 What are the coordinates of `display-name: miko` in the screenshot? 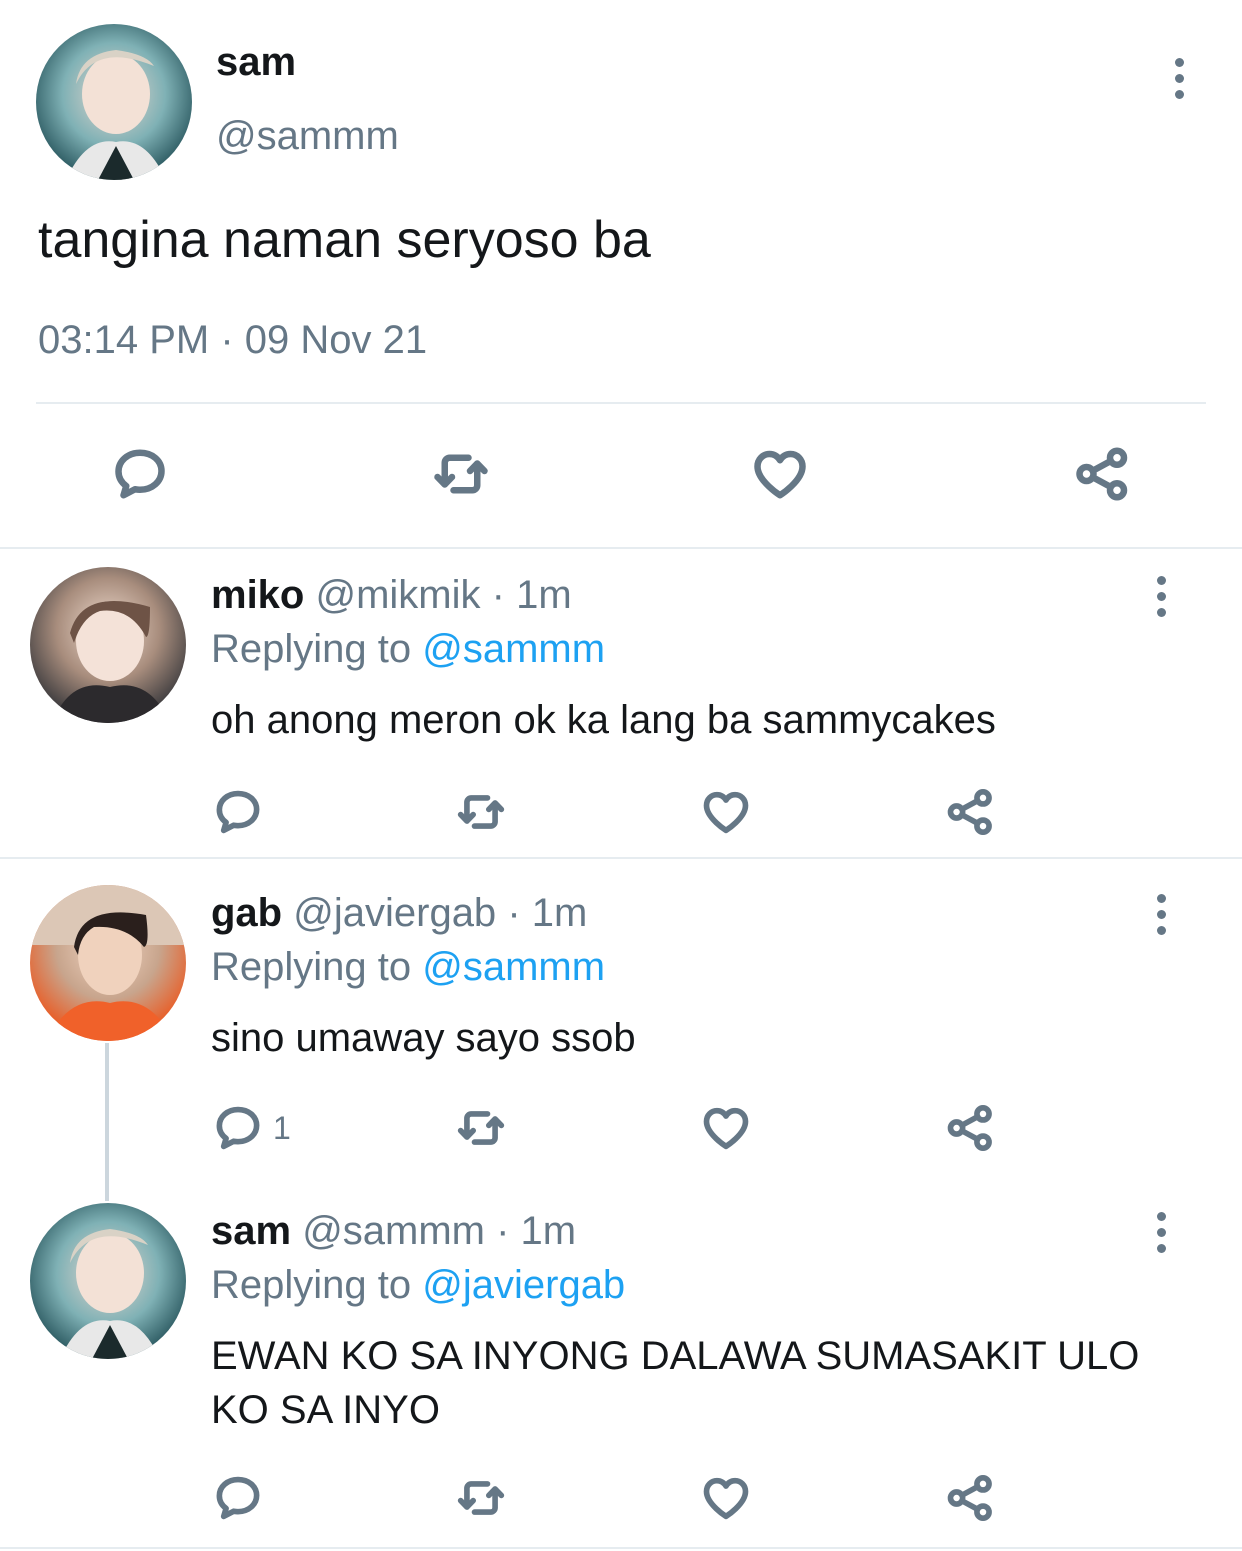 It's located at (257, 595).